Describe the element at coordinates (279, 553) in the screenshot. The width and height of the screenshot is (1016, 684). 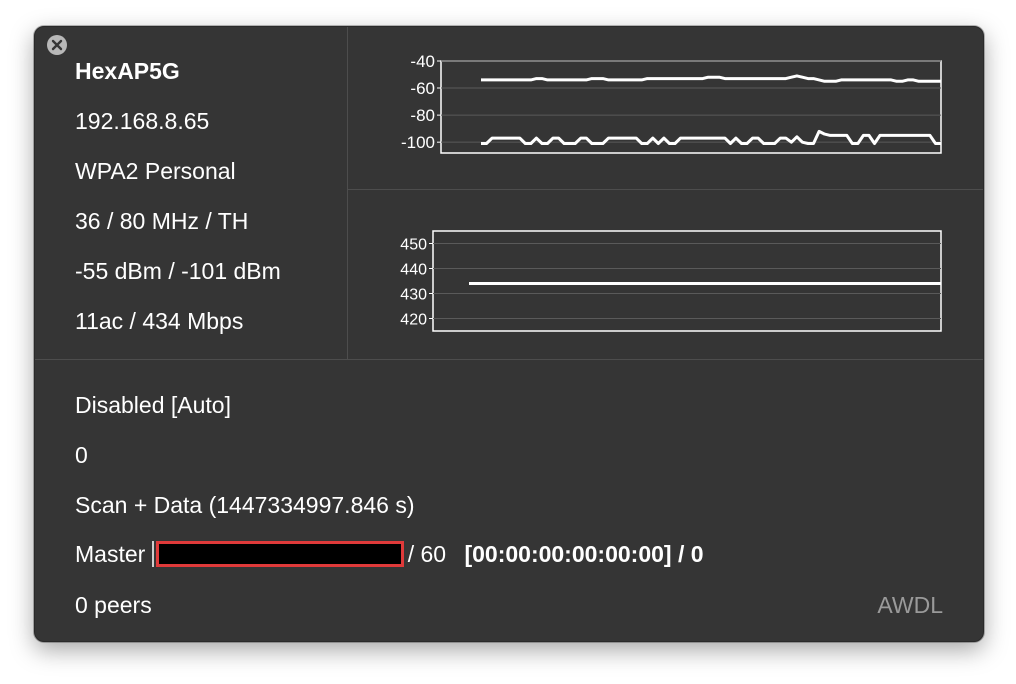
I see `redacted-field` at that location.